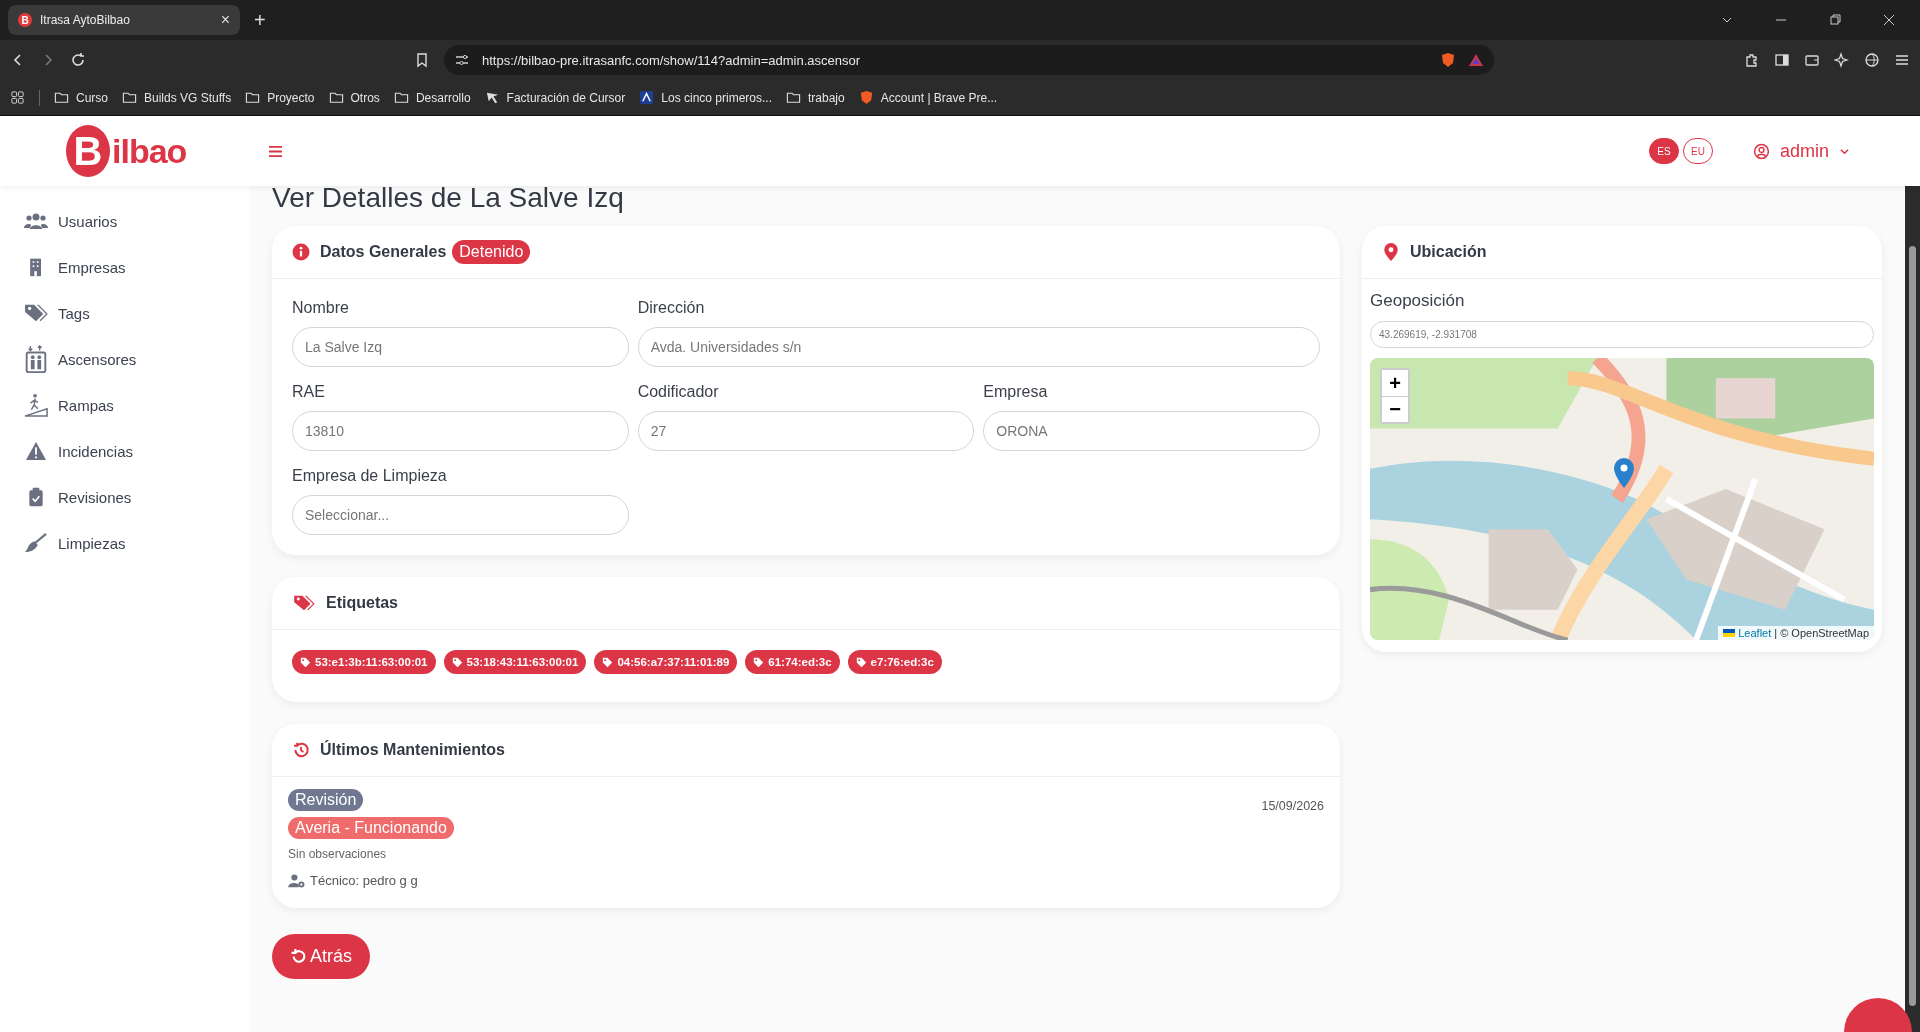 This screenshot has width=1920, height=1032. What do you see at coordinates (1697, 151) in the screenshot?
I see `language-button: EU` at bounding box center [1697, 151].